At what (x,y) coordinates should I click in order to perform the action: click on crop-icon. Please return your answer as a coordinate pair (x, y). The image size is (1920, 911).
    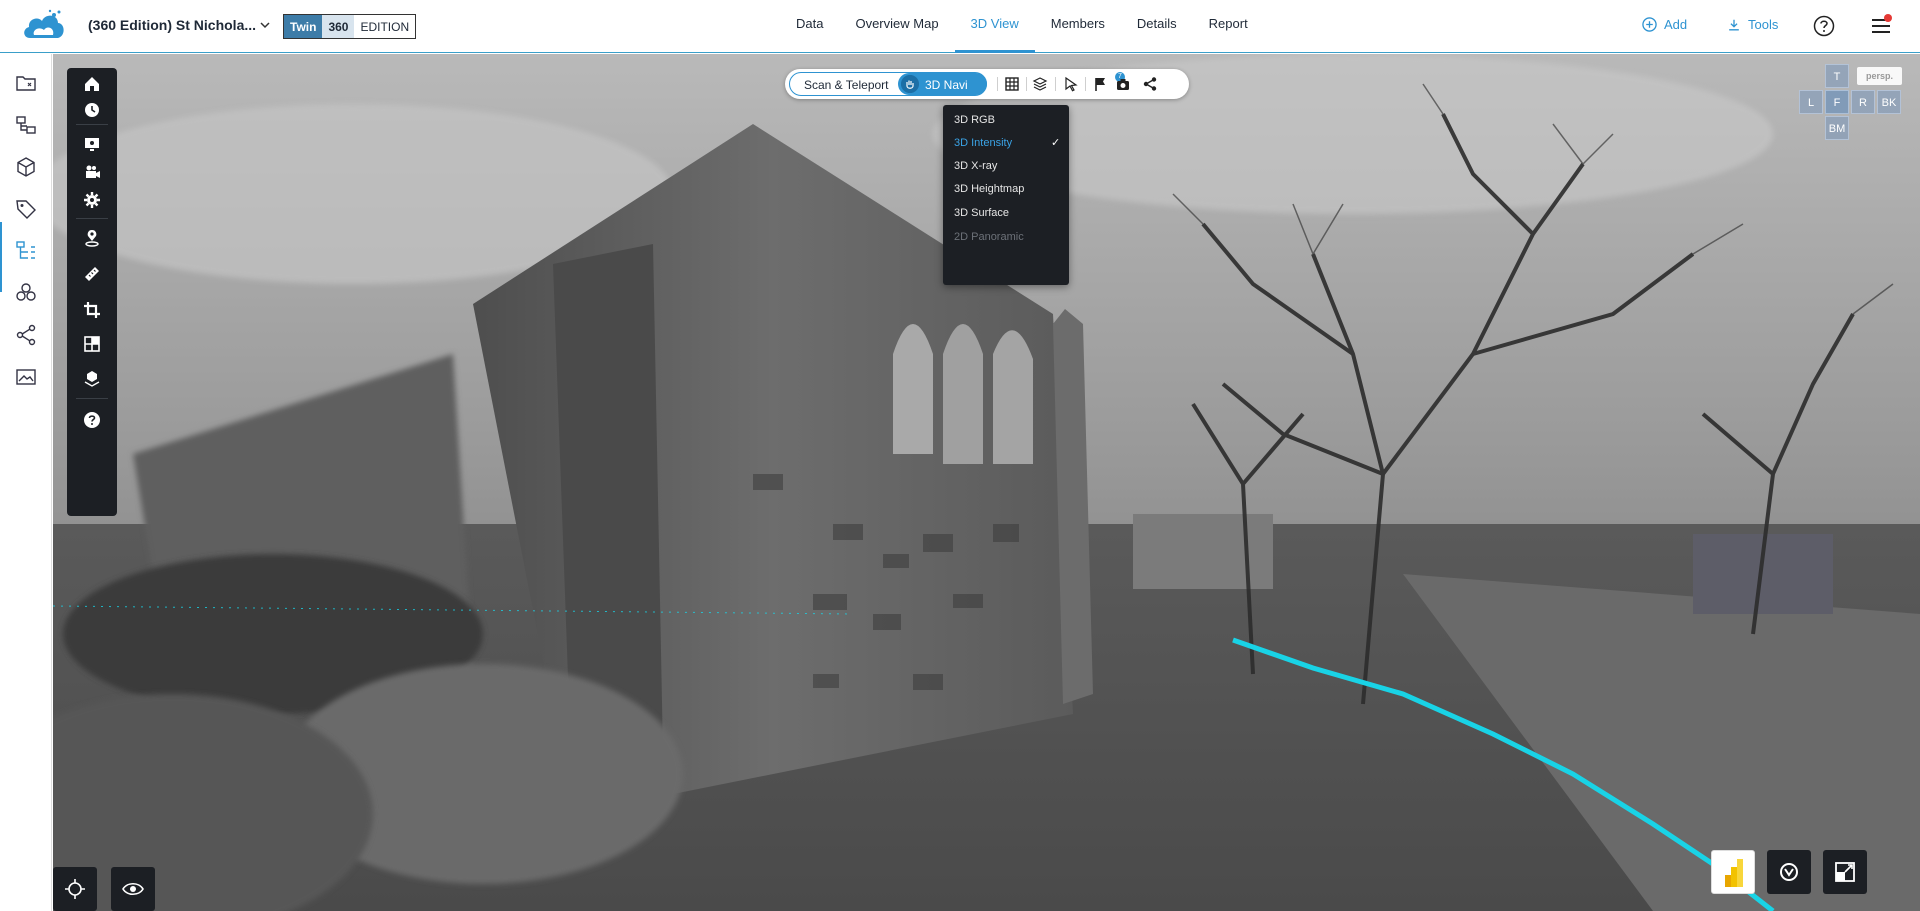
    Looking at the image, I should click on (92, 310).